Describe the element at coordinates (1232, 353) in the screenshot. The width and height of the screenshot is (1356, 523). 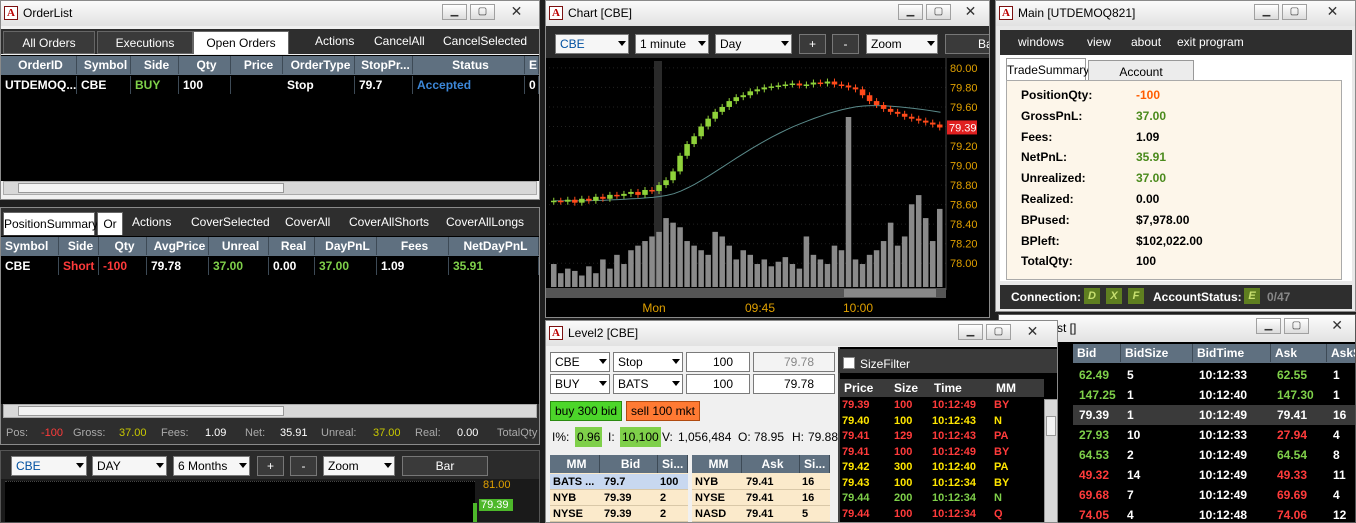
I see `col-bidtime: BidTime` at that location.